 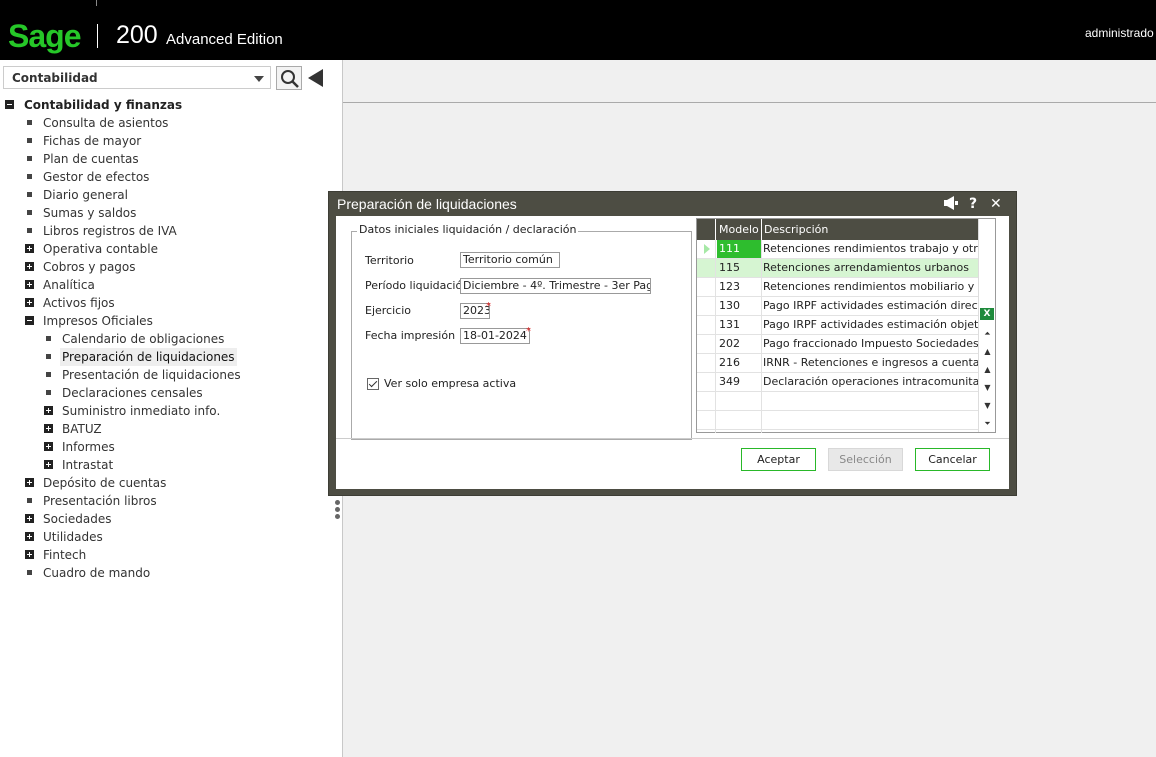 I want to click on descripcion-cell: Pago fraccionado Impuesto Sociedades, so click(x=870, y=344).